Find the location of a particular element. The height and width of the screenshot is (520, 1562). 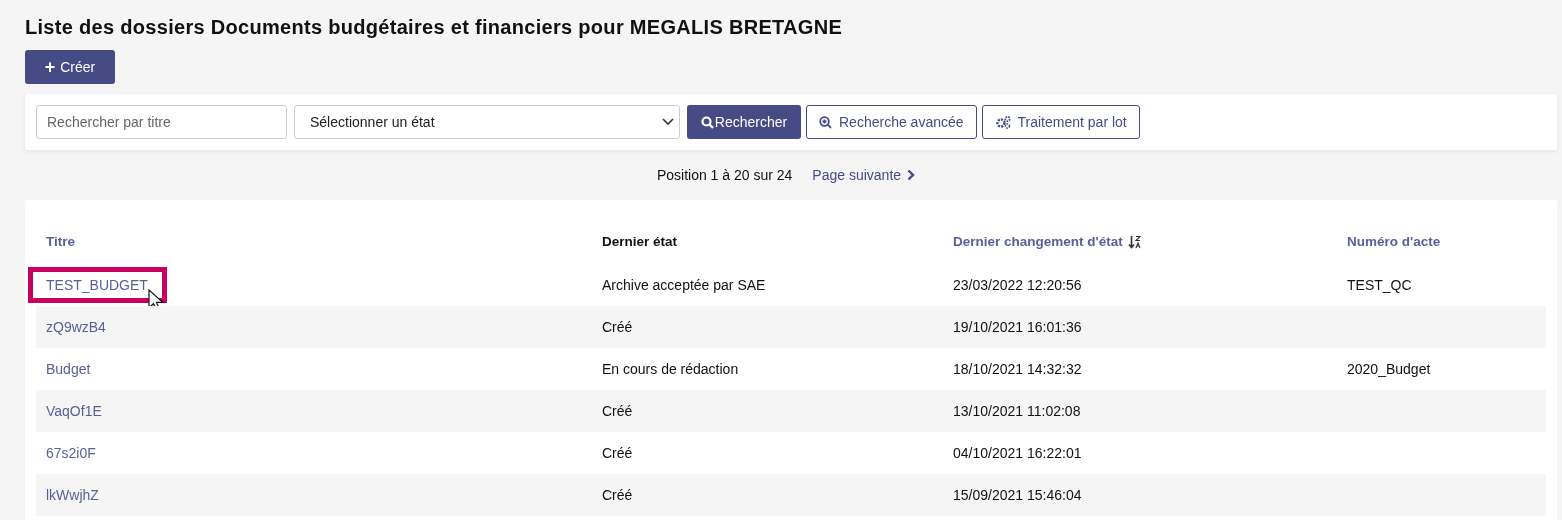

sortable-column-header: Numéro d'acte is located at coordinates (1394, 242).